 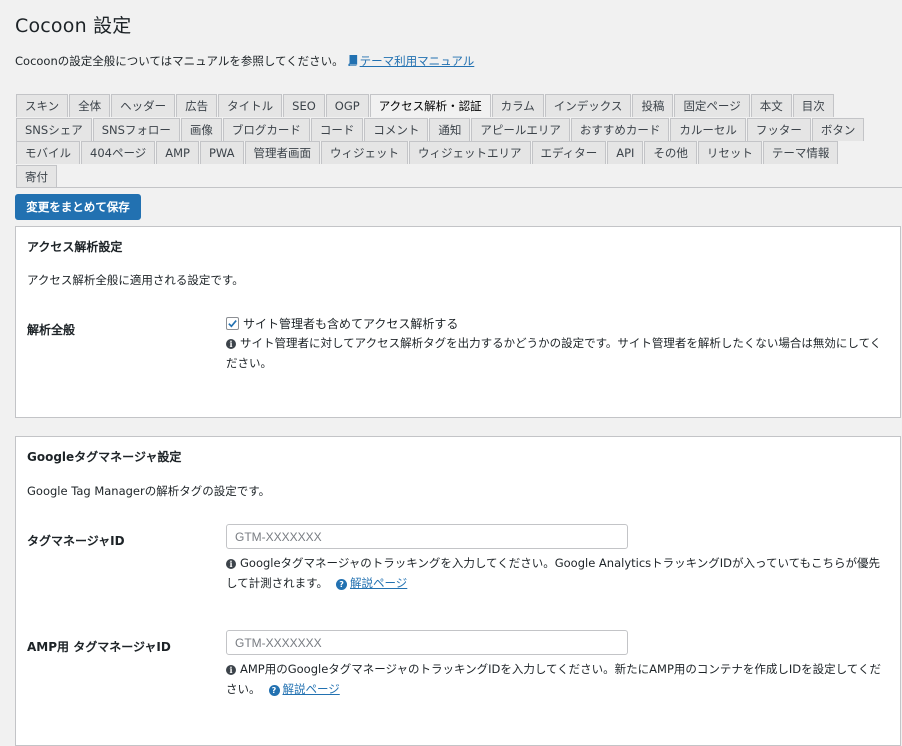 I want to click on tab-row2-6: 通知, so click(x=450, y=129).